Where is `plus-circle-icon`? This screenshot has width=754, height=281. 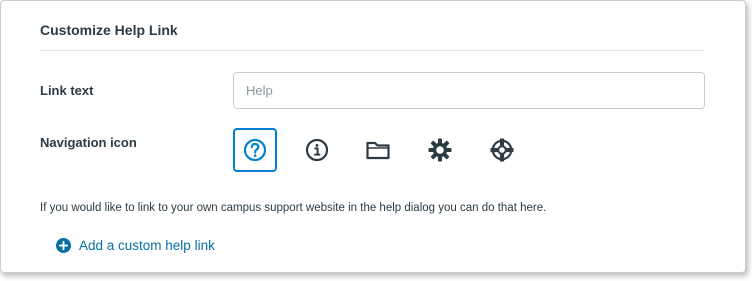
plus-circle-icon is located at coordinates (63, 245).